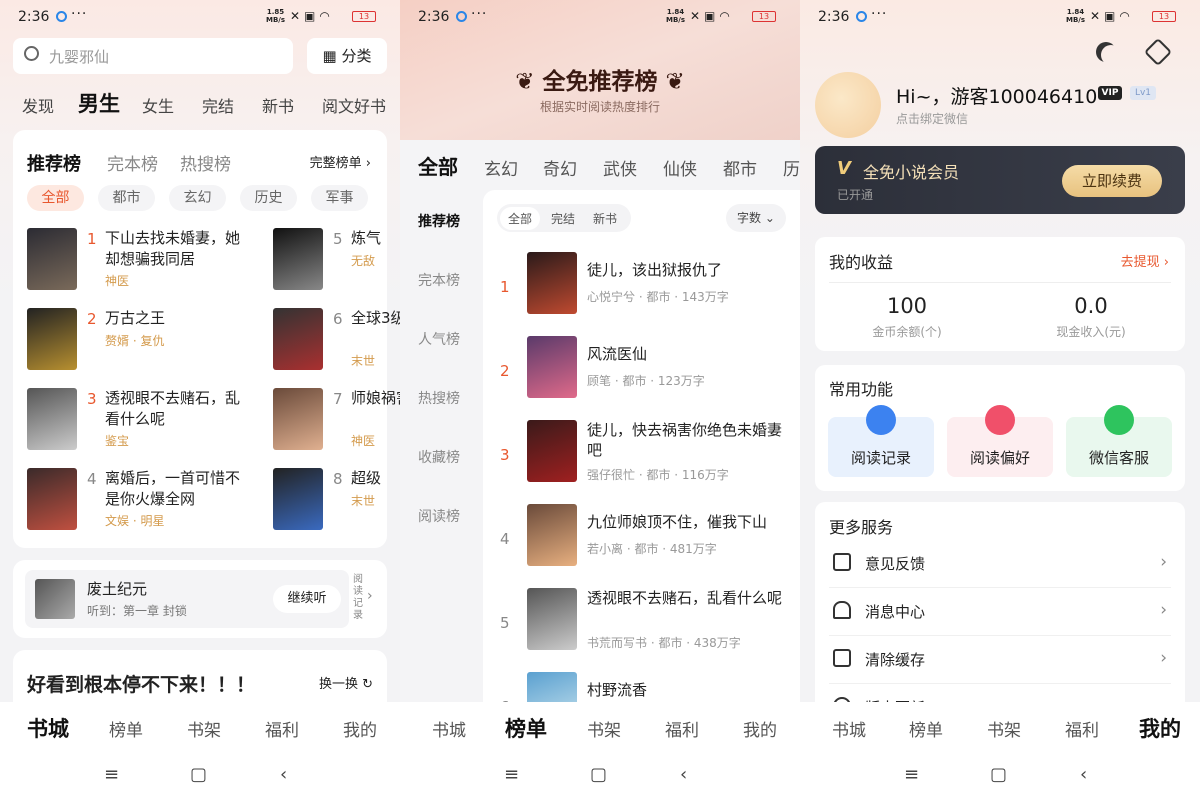 Image resolution: width=1200 pixels, height=800 pixels. What do you see at coordinates (641, 539) in the screenshot?
I see `list-item: 4 九位师娘顶不住，催我下山 若小离 · 都市 · 481万字` at bounding box center [641, 539].